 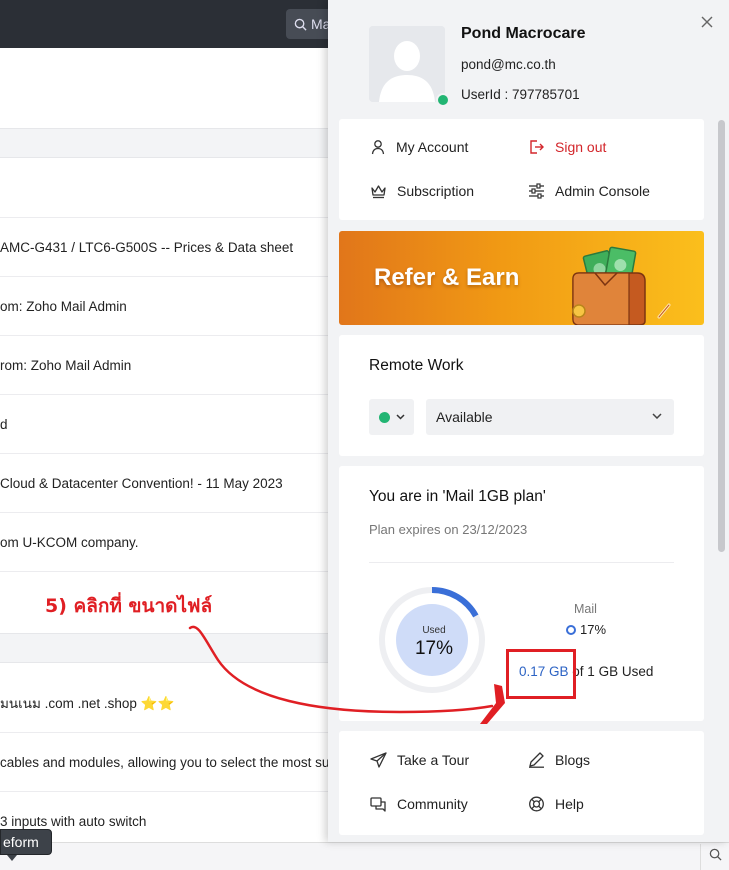 I want to click on row-subject: om: Zoho Mail Admin, so click(x=63, y=306).